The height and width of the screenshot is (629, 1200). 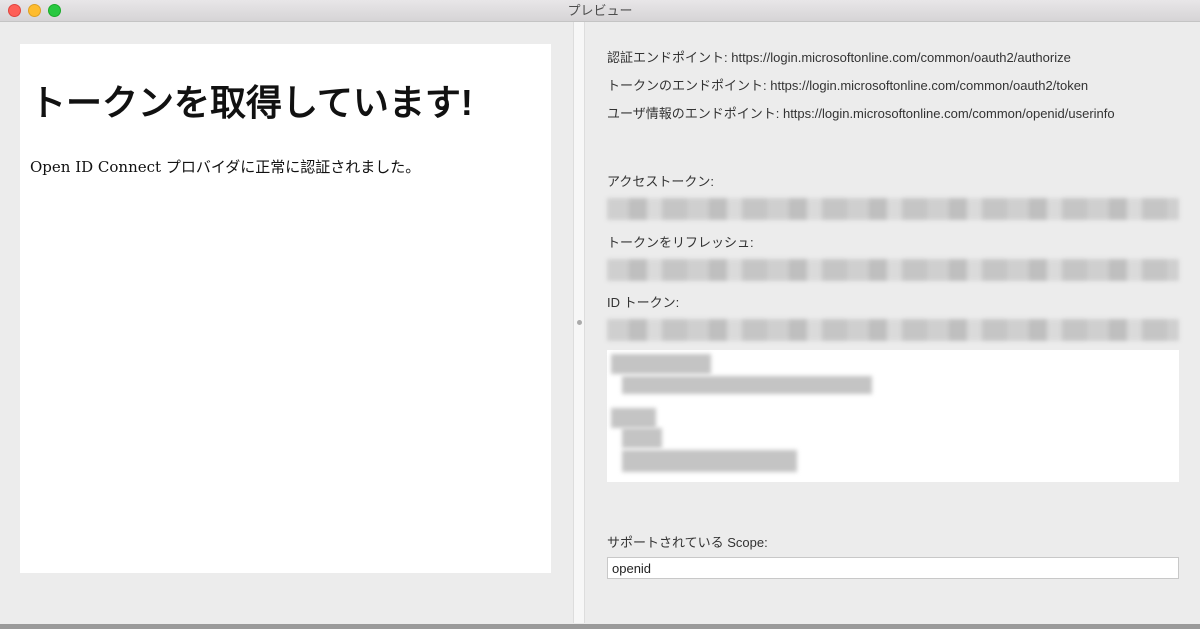 What do you see at coordinates (893, 330) in the screenshot?
I see `id-token-field` at bounding box center [893, 330].